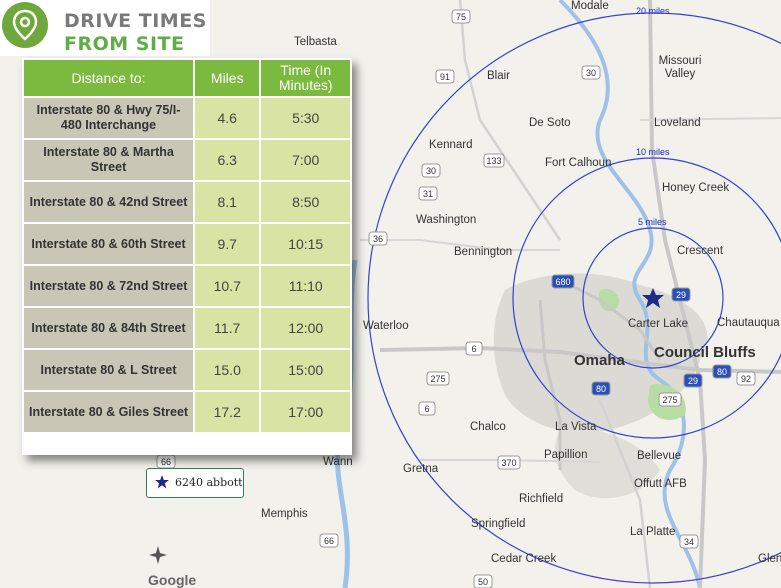  Describe the element at coordinates (162, 482) in the screenshot. I see `star-icon` at that location.